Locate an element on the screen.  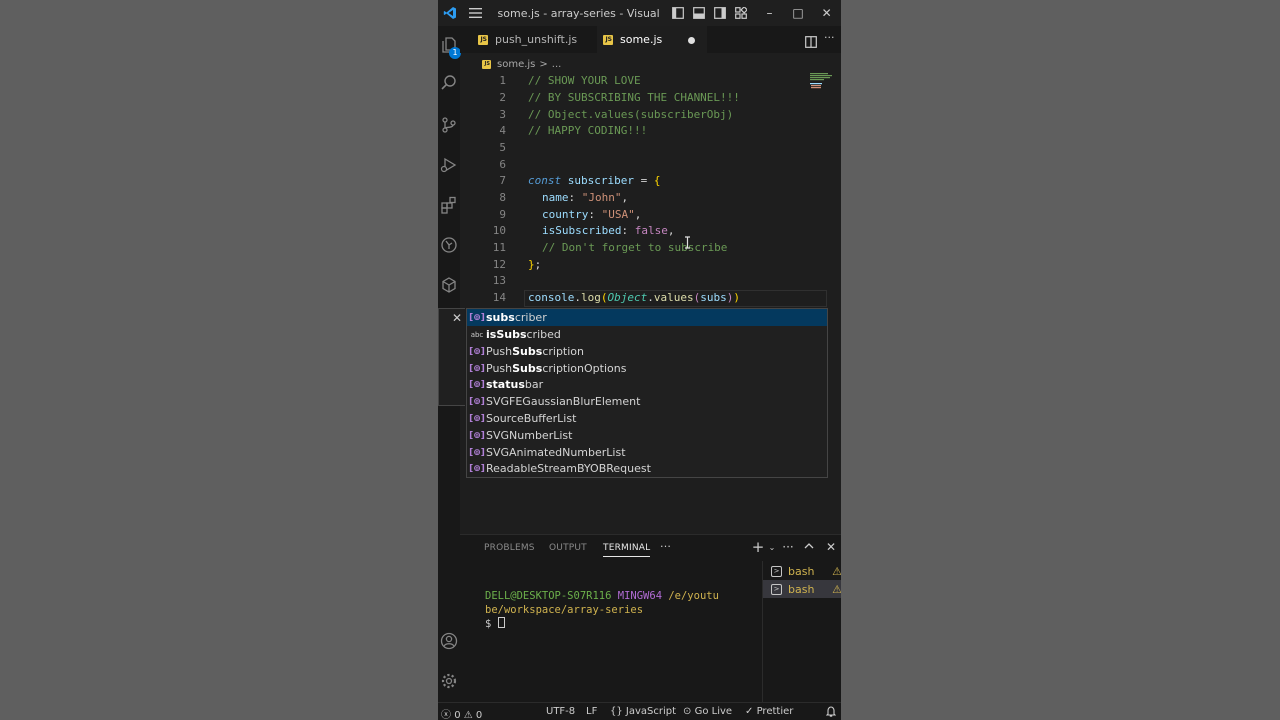
suggestion-item: [⊚] status bar is located at coordinates (647, 384).